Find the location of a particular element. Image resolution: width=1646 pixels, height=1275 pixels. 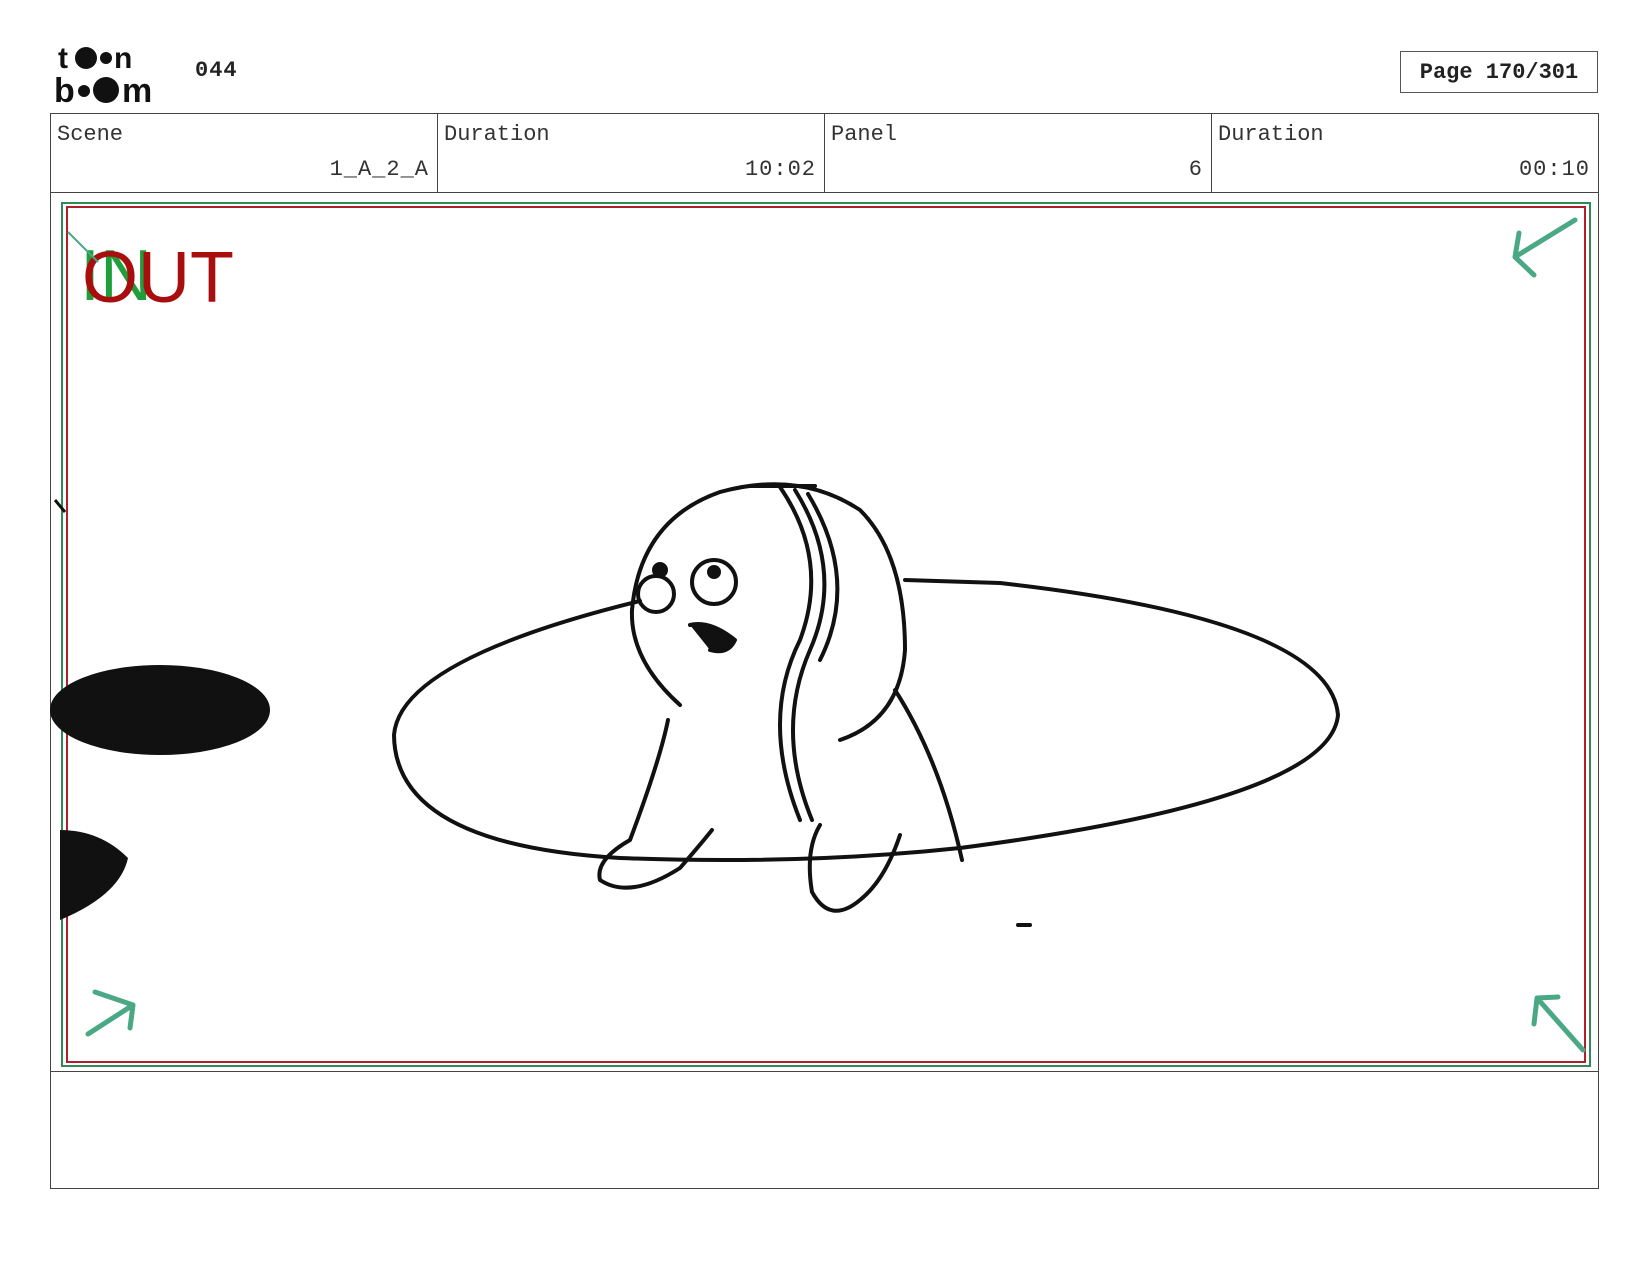

corner-arrow-top-right-icon is located at coordinates (1545, 247).